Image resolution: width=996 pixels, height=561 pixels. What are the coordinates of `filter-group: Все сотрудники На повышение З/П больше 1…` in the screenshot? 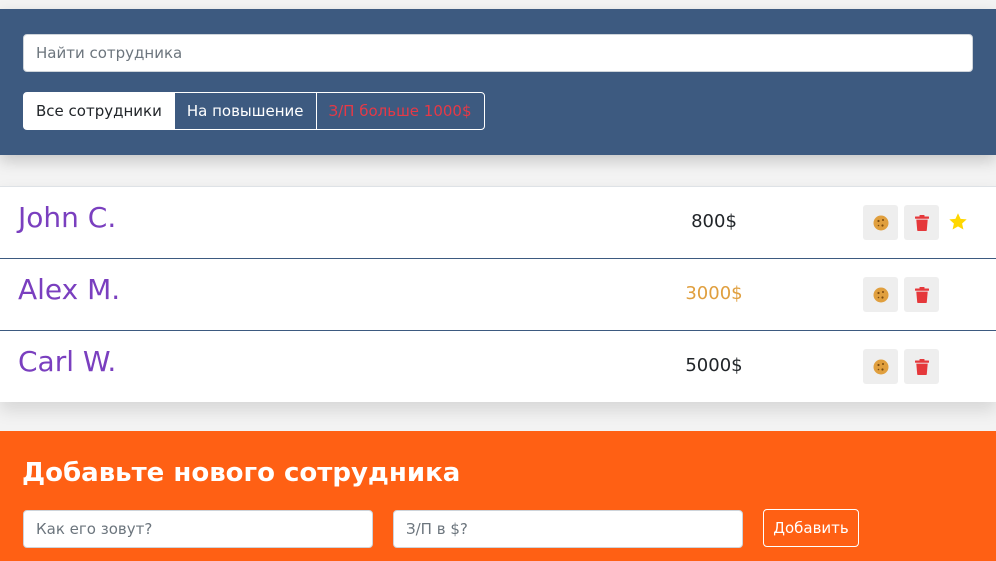 It's located at (254, 111).